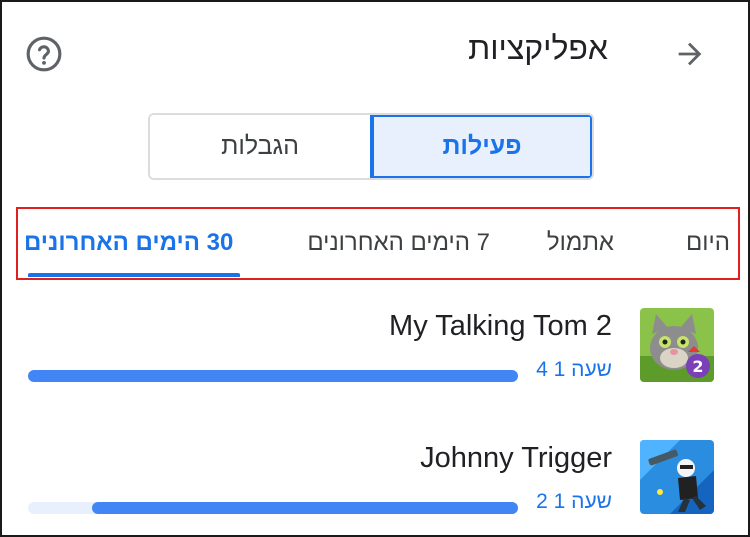  Describe the element at coordinates (538, 48) in the screenshot. I see `page-title: אפליקציות` at that location.